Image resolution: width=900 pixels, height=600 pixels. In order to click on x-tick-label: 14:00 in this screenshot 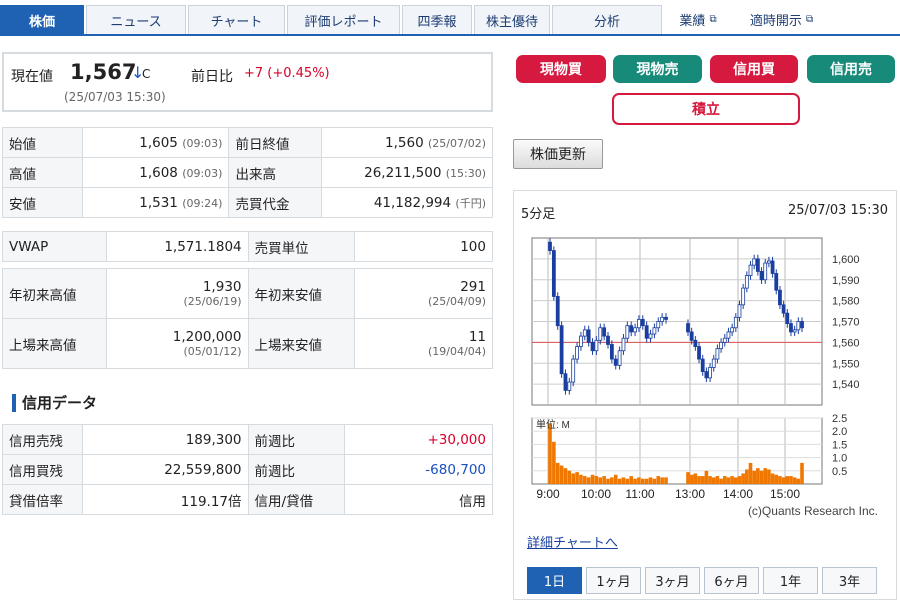, I will do `click(738, 494)`.